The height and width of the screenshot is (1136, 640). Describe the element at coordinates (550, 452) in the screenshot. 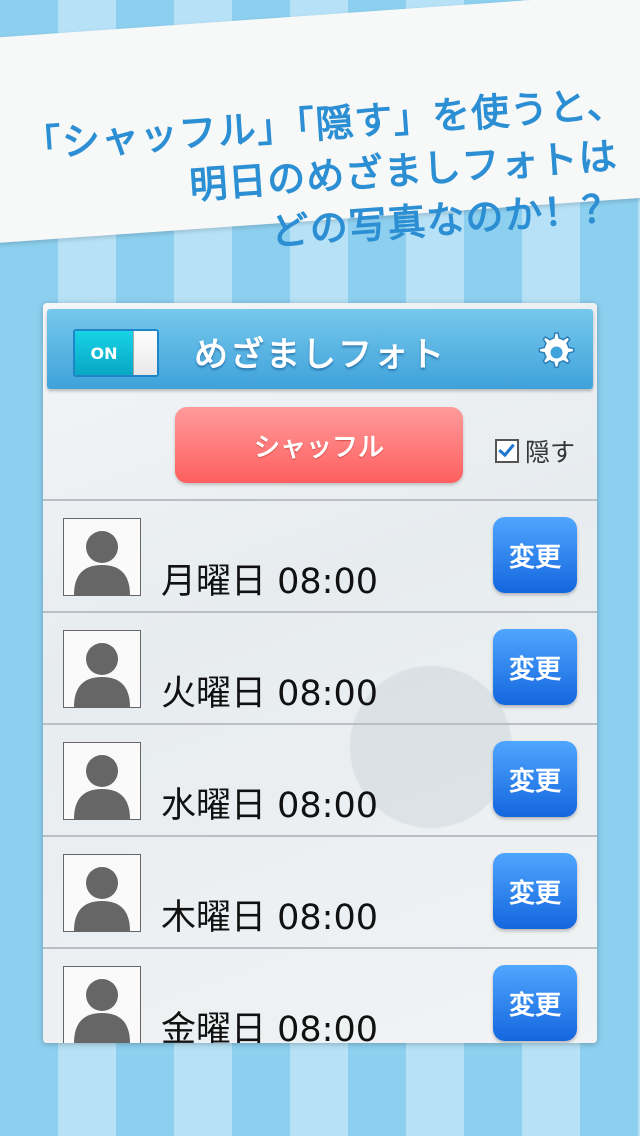

I see `hide-label: 隠す` at that location.